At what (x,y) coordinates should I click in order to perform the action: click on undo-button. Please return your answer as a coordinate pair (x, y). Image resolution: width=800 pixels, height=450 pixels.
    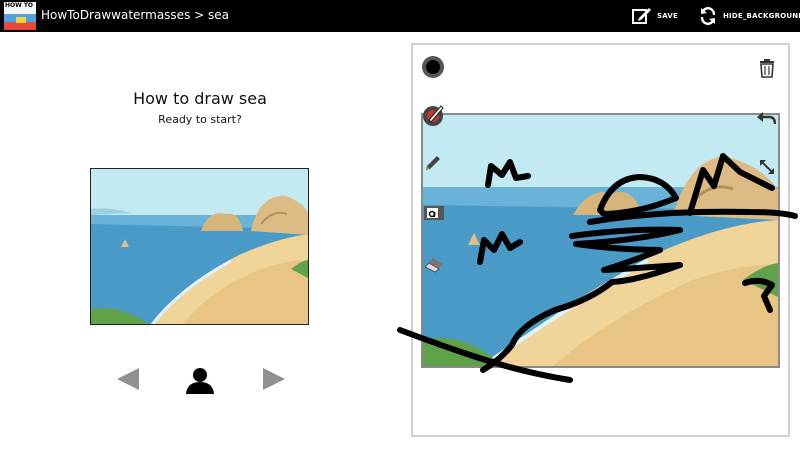
    Looking at the image, I should click on (766, 120).